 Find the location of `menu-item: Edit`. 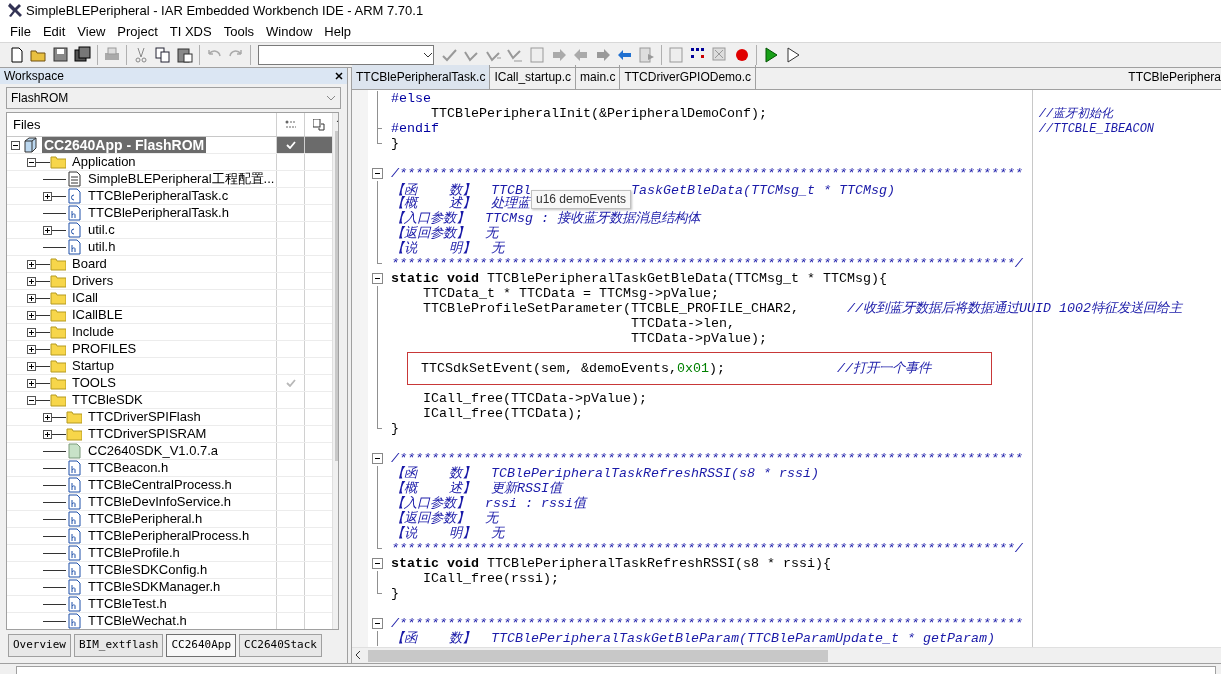

menu-item: Edit is located at coordinates (54, 32).